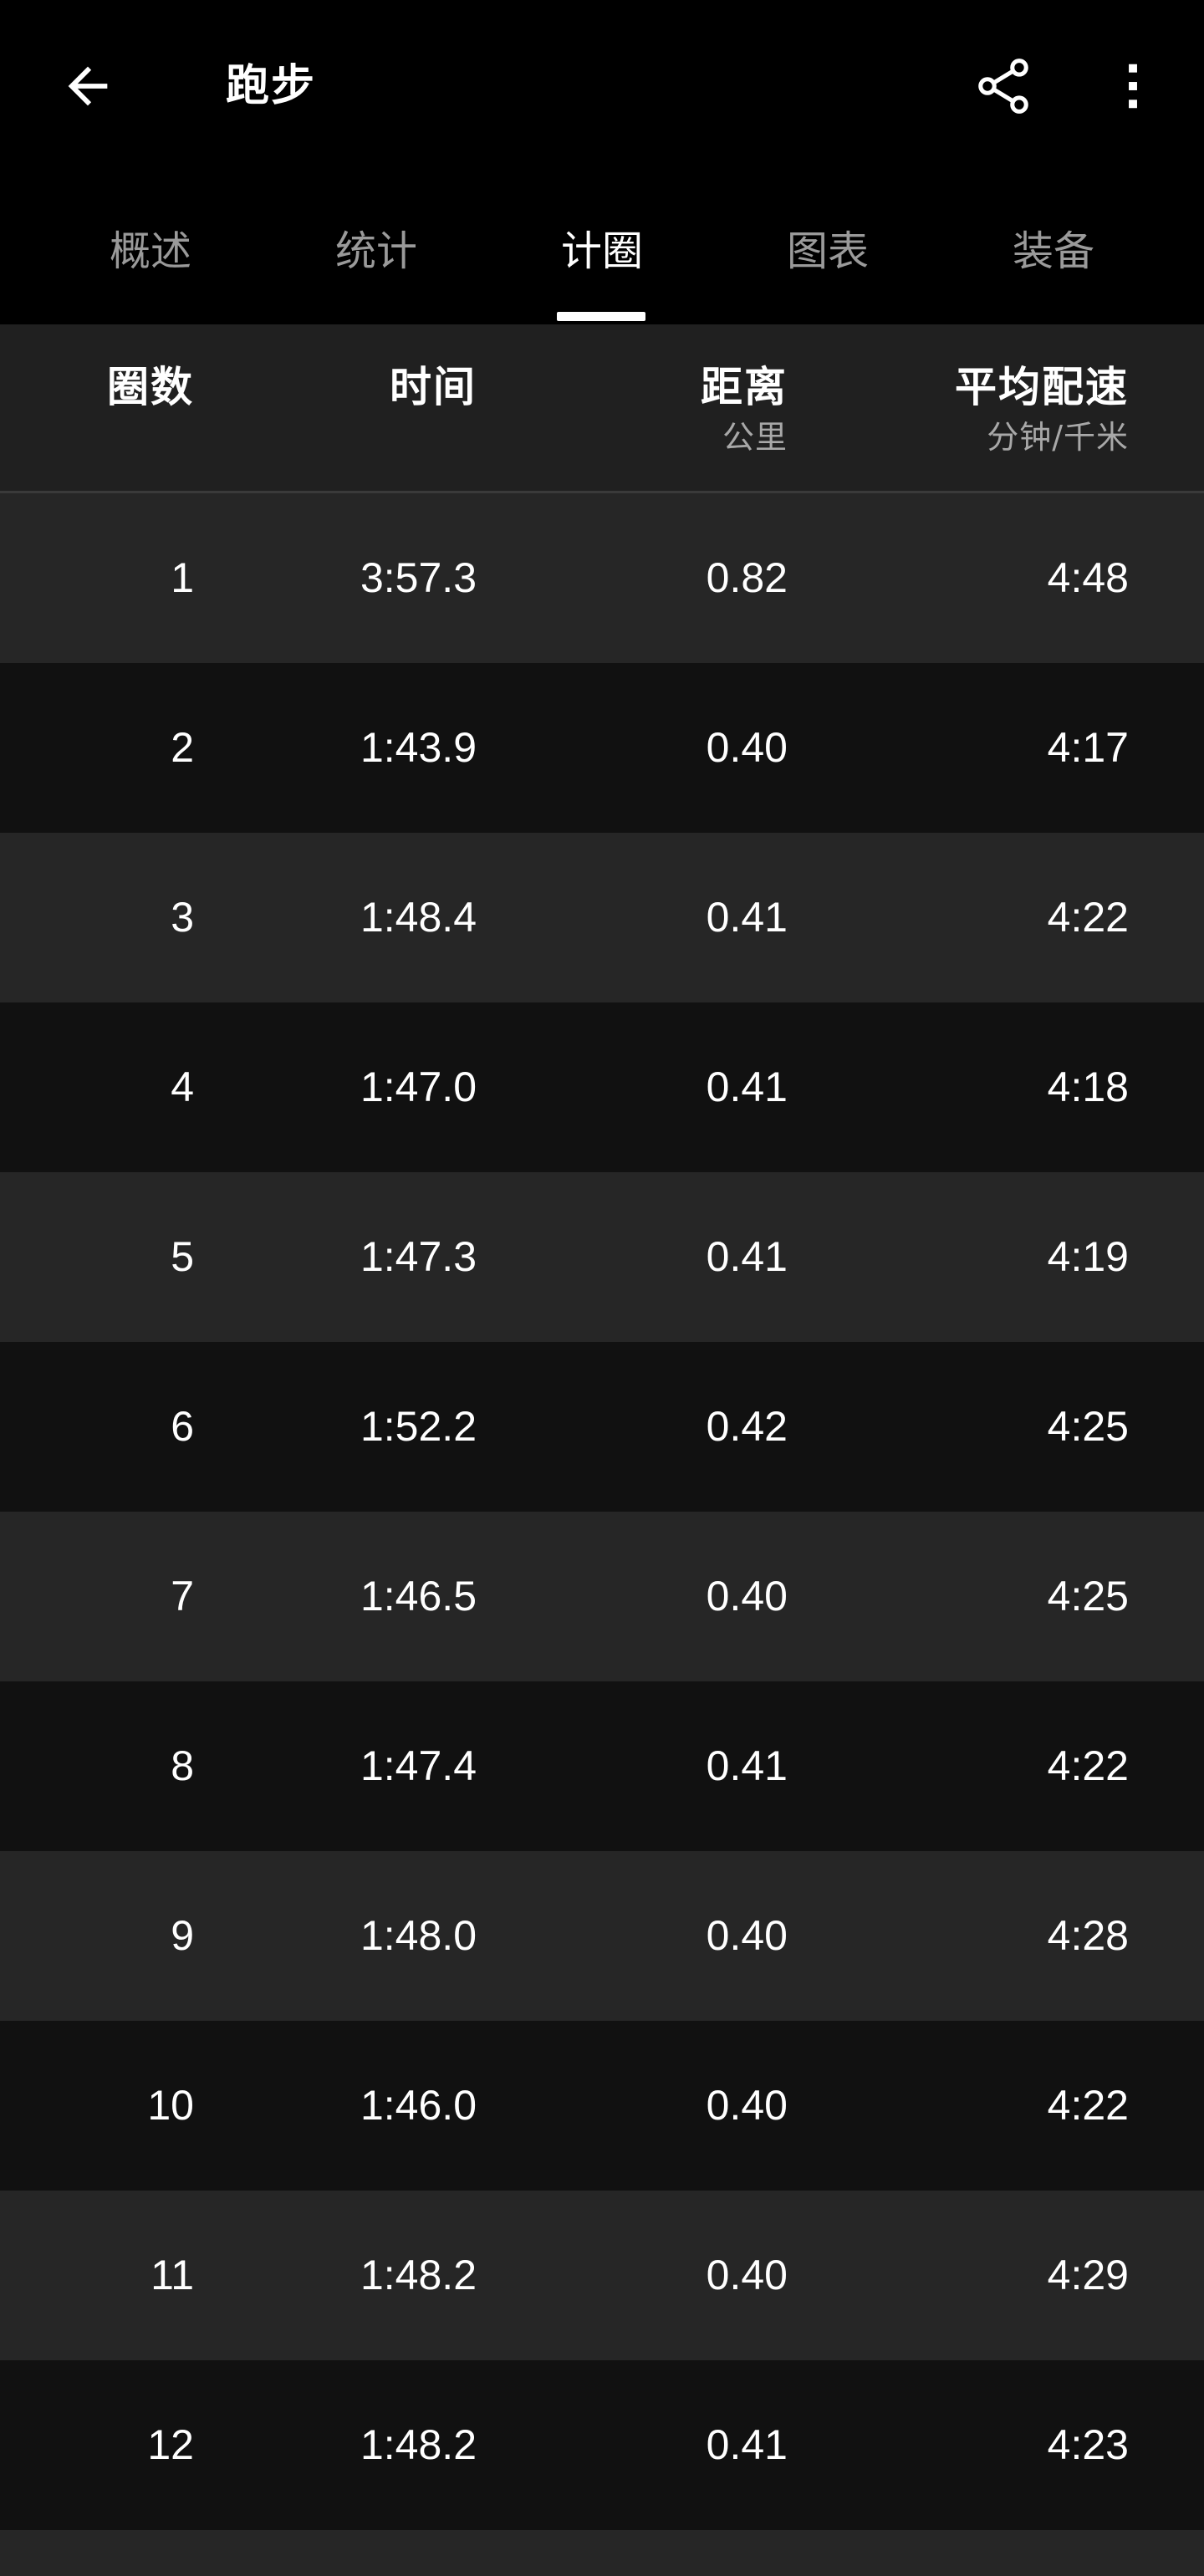 Image resolution: width=1204 pixels, height=2576 pixels. Describe the element at coordinates (419, 1426) in the screenshot. I see `lap-time: 1:52.2` at that location.